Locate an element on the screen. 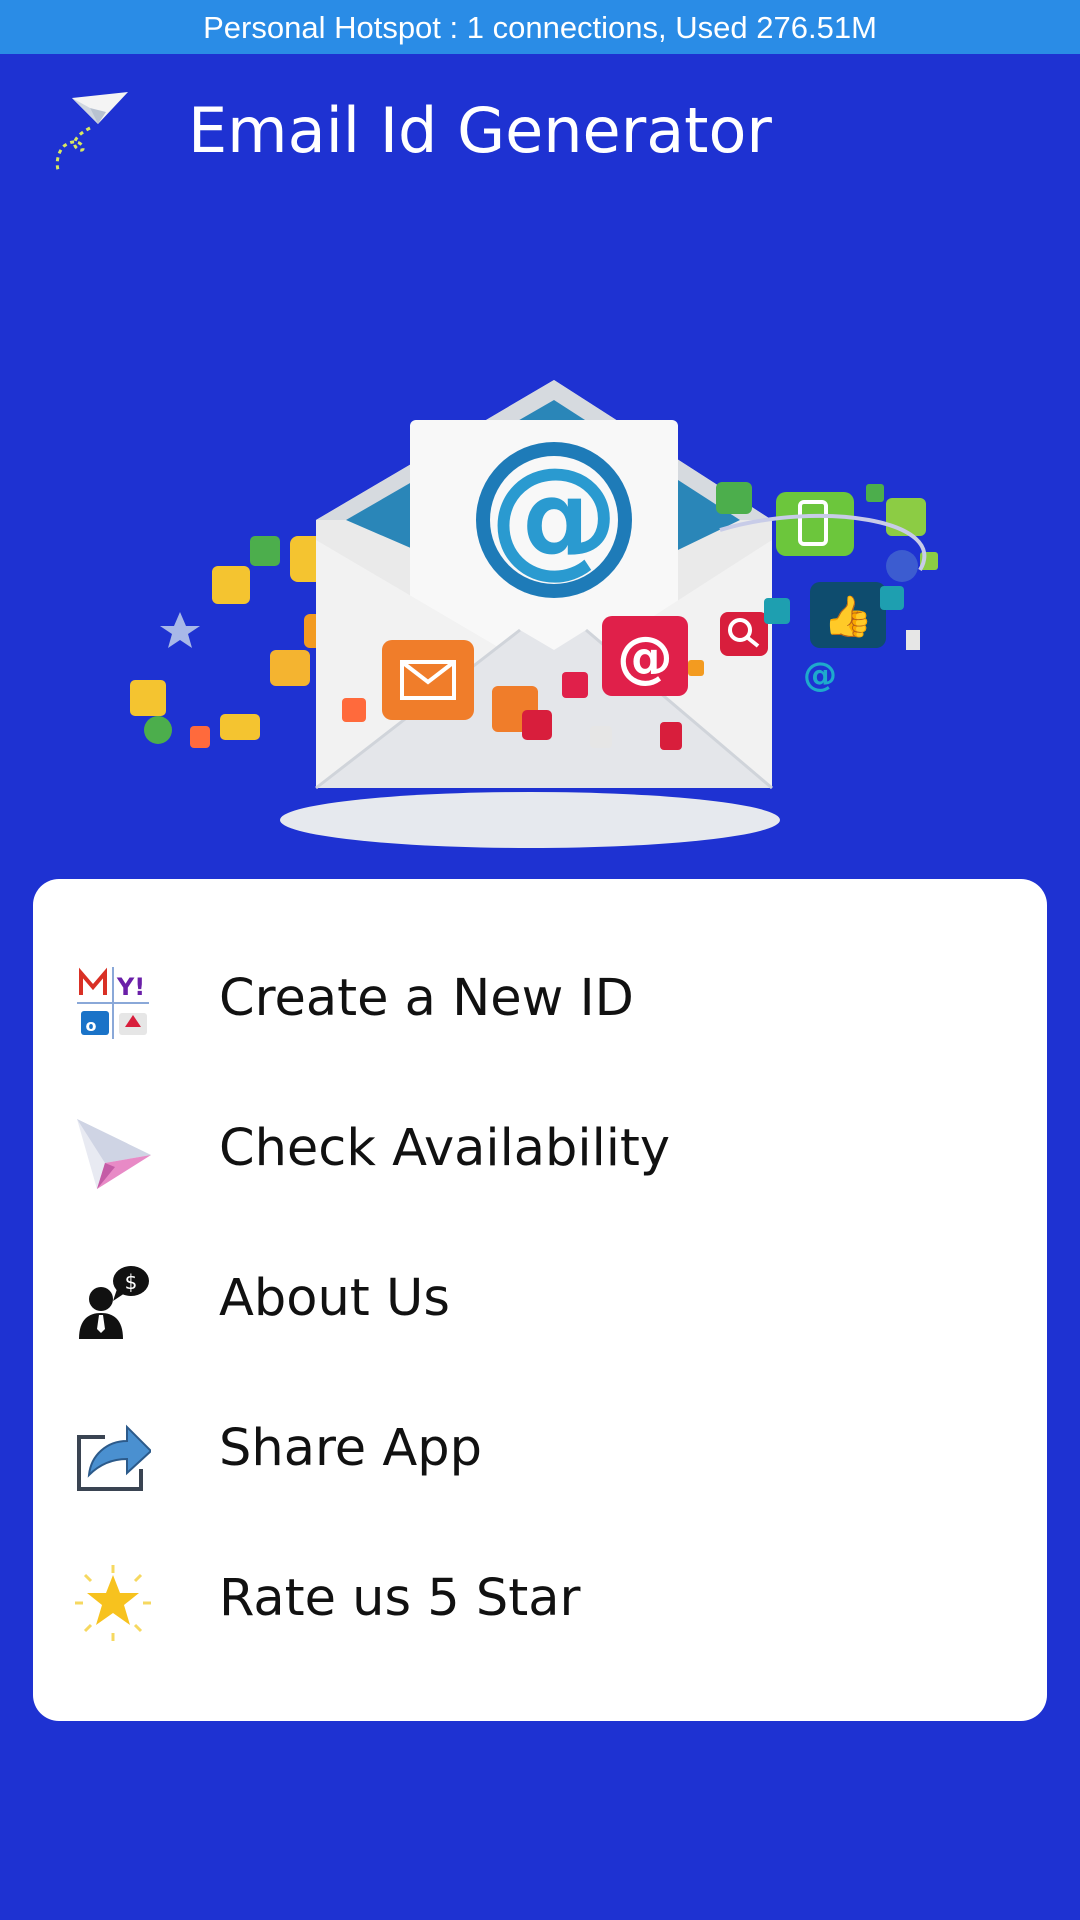 The width and height of the screenshot is (1080, 1920). share-arrow-icon is located at coordinates (114, 1457).